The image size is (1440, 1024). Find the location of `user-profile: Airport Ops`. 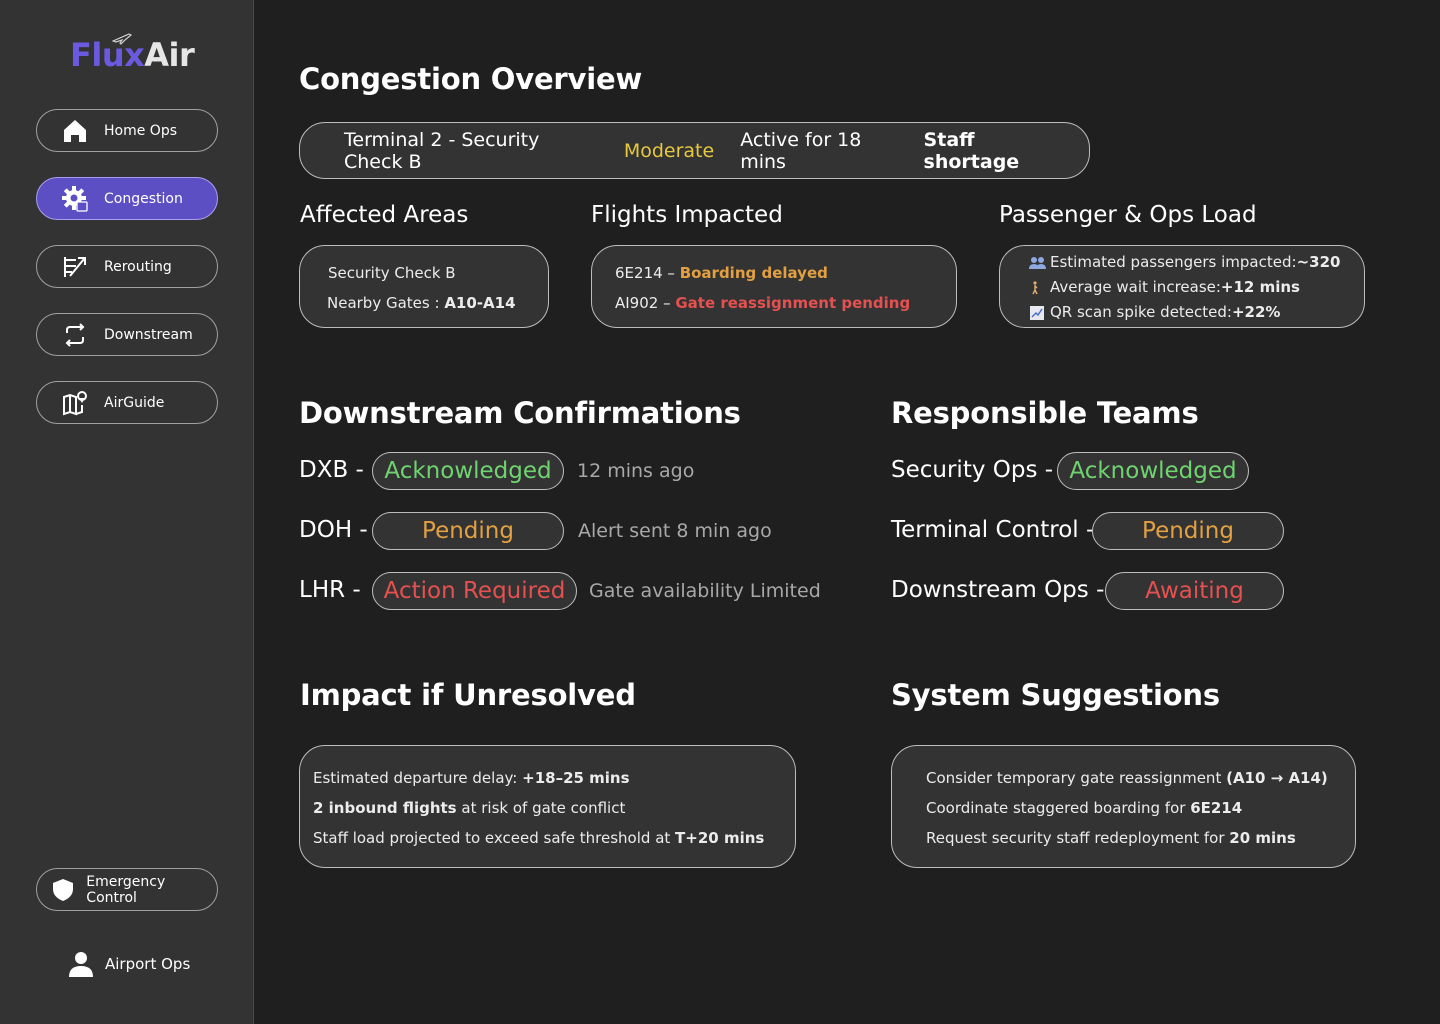

user-profile: Airport Ops is located at coordinates (129, 964).